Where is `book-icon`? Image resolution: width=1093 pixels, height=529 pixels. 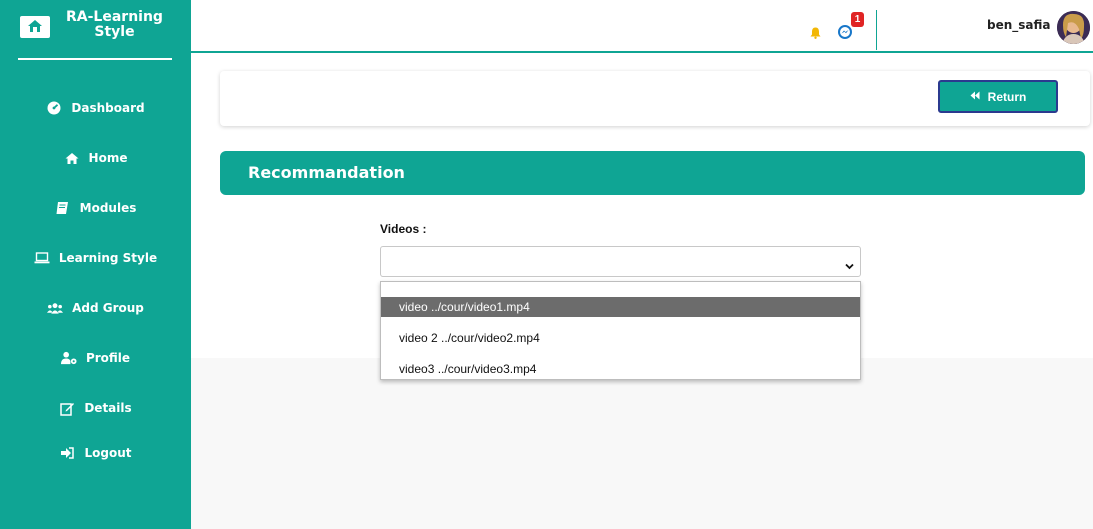 book-icon is located at coordinates (63, 208).